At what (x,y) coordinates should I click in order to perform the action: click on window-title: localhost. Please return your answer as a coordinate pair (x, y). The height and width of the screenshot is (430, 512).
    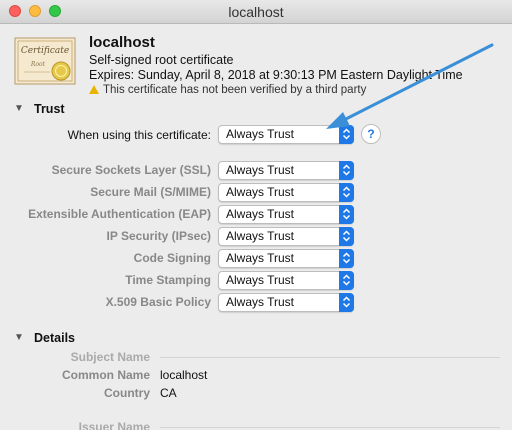
    Looking at the image, I should click on (256, 12).